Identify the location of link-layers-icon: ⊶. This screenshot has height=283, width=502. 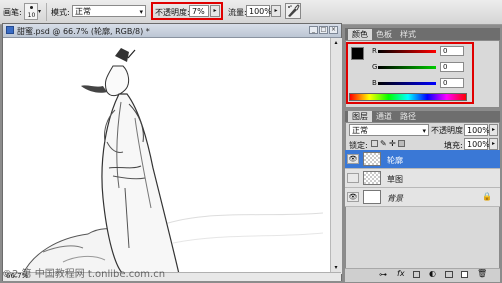
(383, 274).